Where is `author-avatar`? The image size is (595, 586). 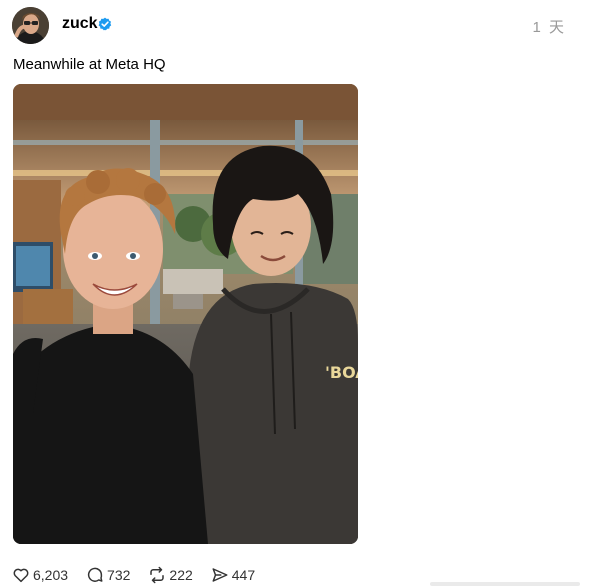 author-avatar is located at coordinates (30, 25).